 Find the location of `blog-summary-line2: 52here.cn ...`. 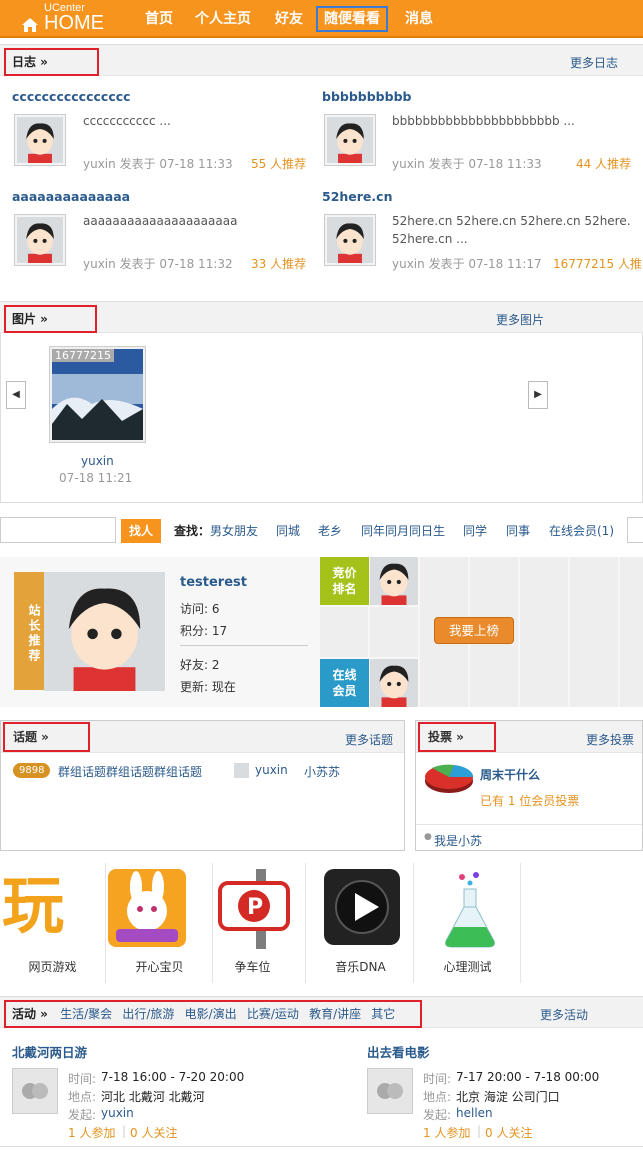

blog-summary-line2: 52here.cn ... is located at coordinates (430, 239).